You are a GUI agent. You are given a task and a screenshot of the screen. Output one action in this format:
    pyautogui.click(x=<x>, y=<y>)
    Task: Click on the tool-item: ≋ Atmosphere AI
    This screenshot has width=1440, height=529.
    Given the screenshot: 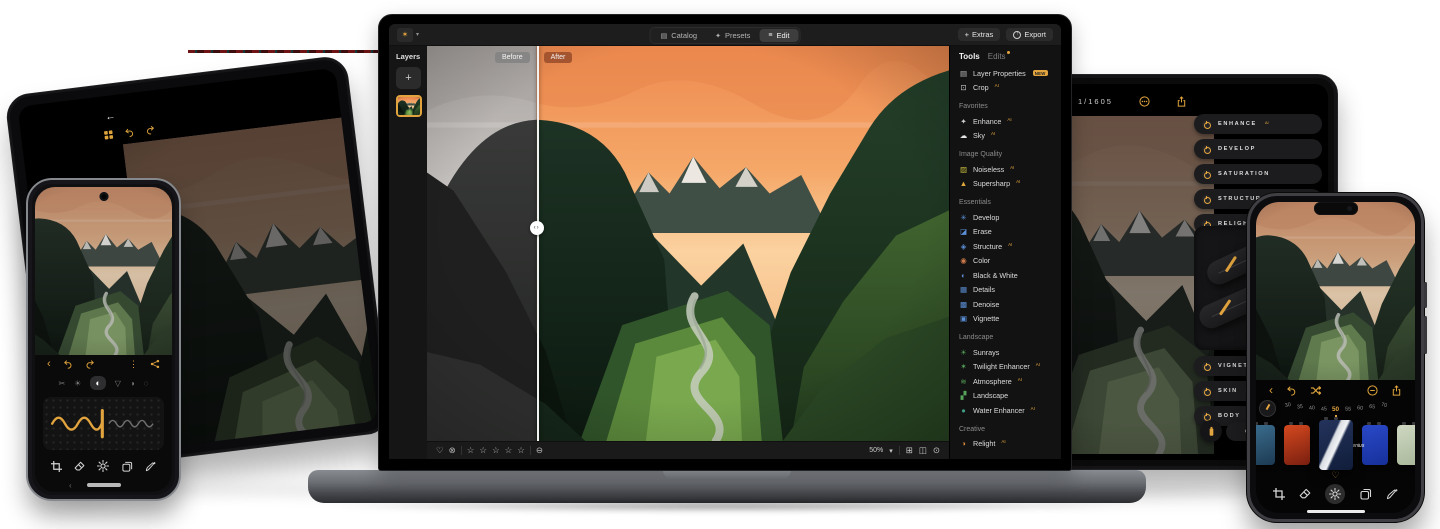 What is the action you would take?
    pyautogui.click(x=1007, y=381)
    